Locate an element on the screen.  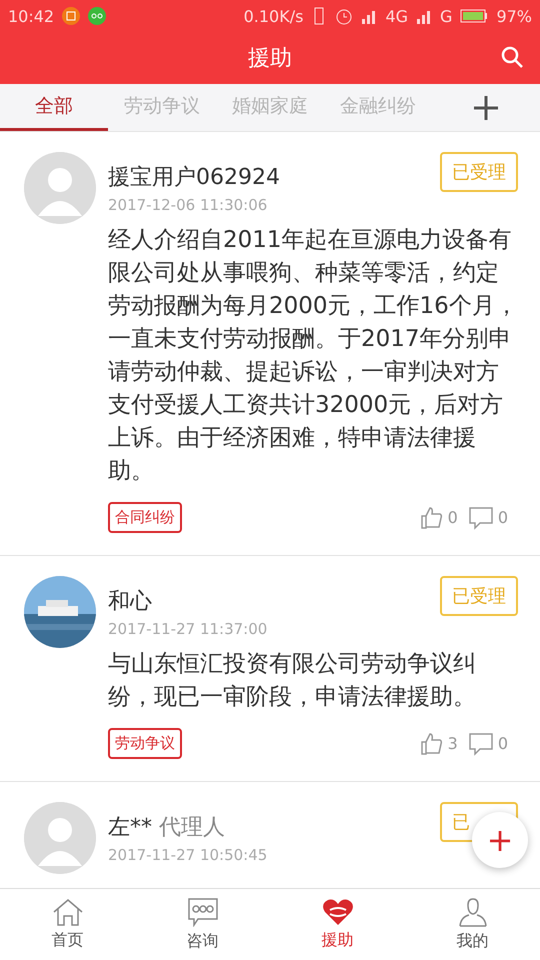
user-name: 和心 is located at coordinates (130, 602).